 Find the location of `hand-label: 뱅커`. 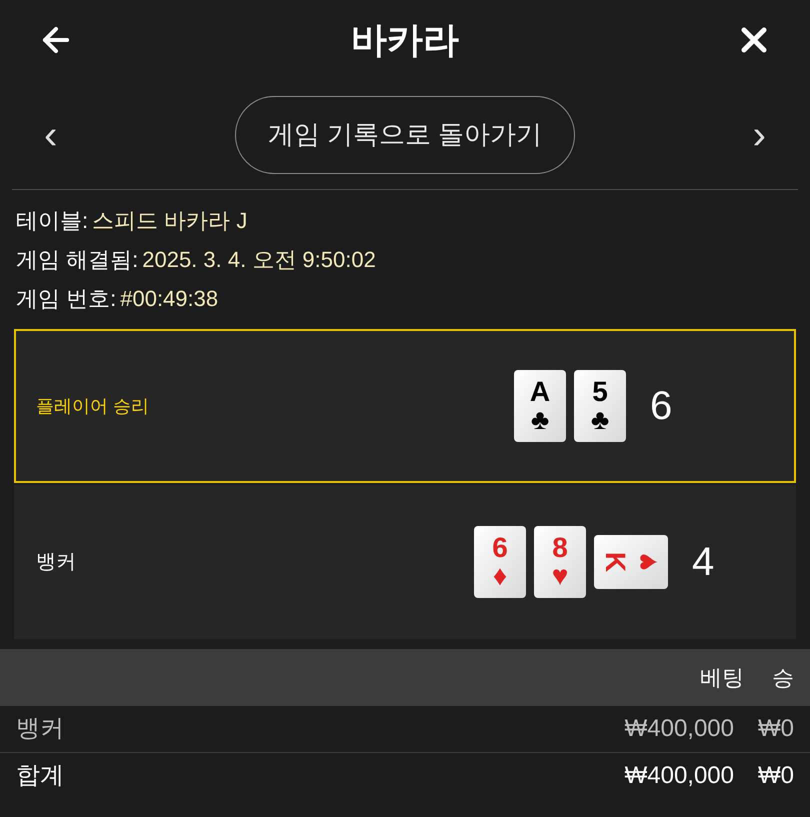

hand-label: 뱅커 is located at coordinates (56, 562).